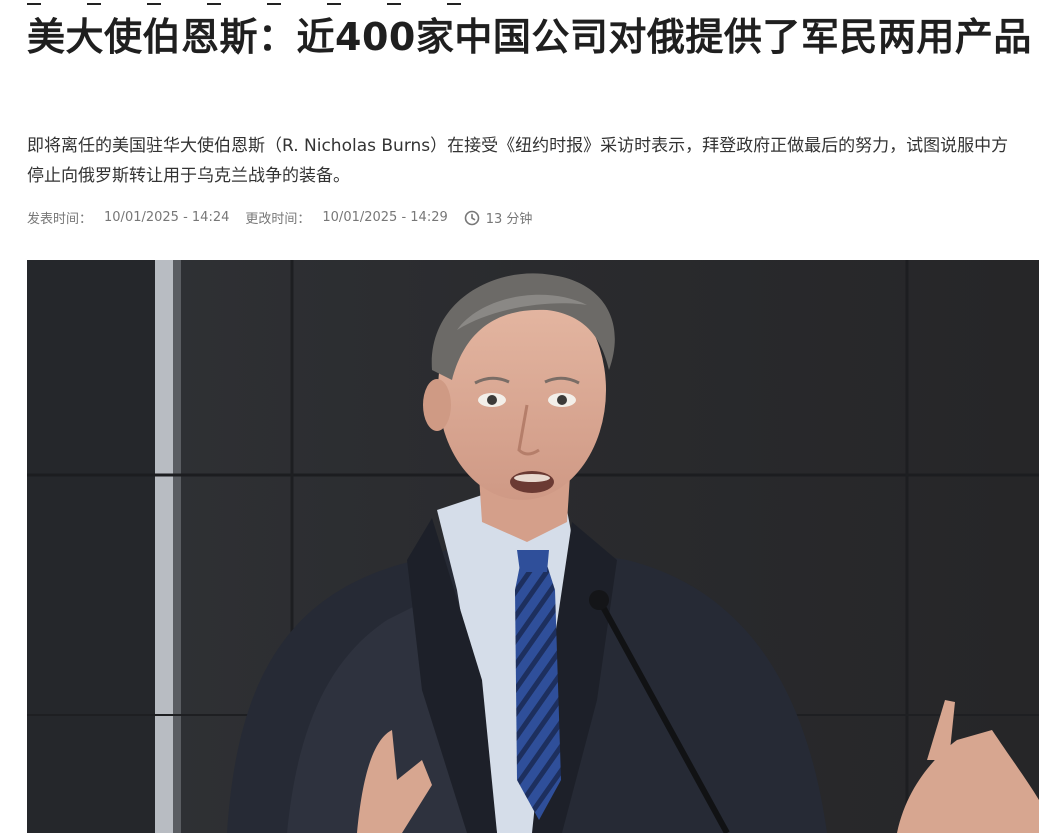 The width and height of the screenshot is (1054, 833). I want to click on updated-label: 更改时间：, so click(278, 219).